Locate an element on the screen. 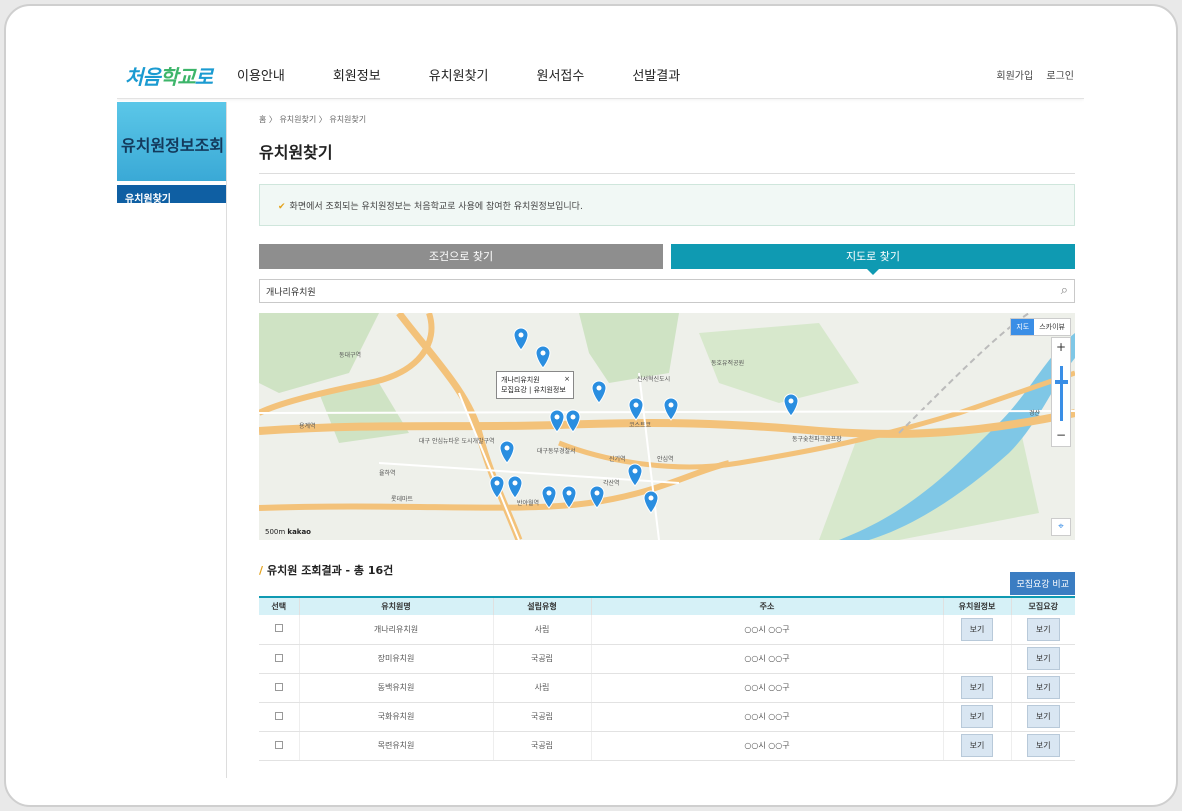 The image size is (1182, 811). map-provider-logo: kakao is located at coordinates (299, 532).